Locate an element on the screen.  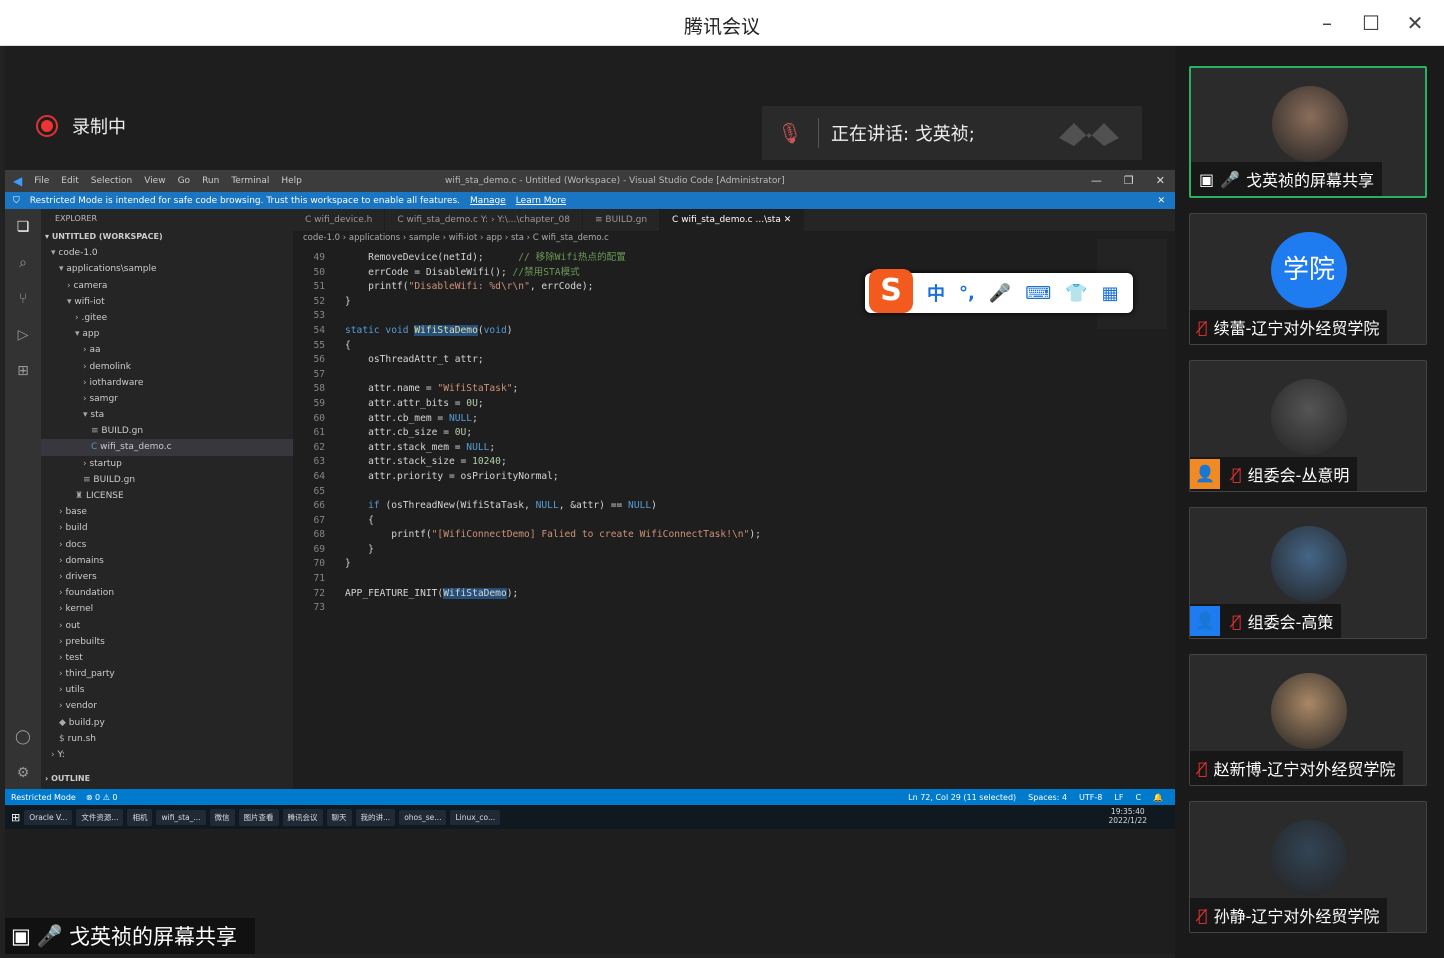
participant-tile: 👤 🎙̸ 组委会-丛意明 is located at coordinates (1308, 426).